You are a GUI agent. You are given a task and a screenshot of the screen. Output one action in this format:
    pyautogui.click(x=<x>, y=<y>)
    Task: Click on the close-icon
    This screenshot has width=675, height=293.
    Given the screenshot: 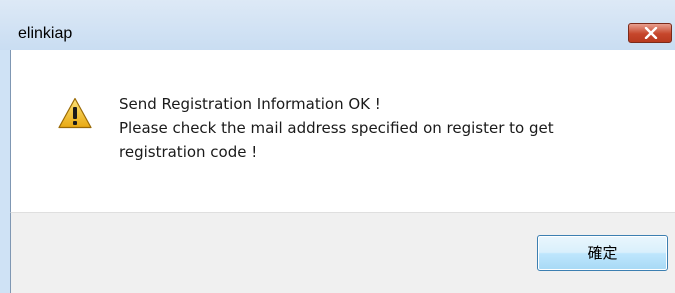 What is the action you would take?
    pyautogui.click(x=651, y=33)
    